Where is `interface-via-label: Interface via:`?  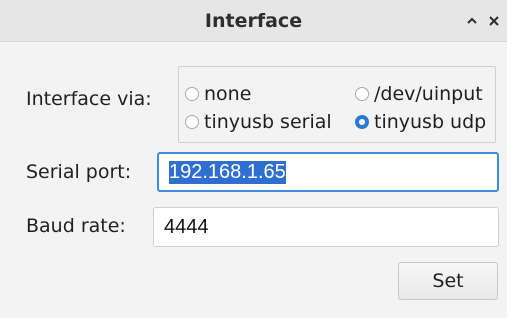 interface-via-label: Interface via: is located at coordinates (89, 99).